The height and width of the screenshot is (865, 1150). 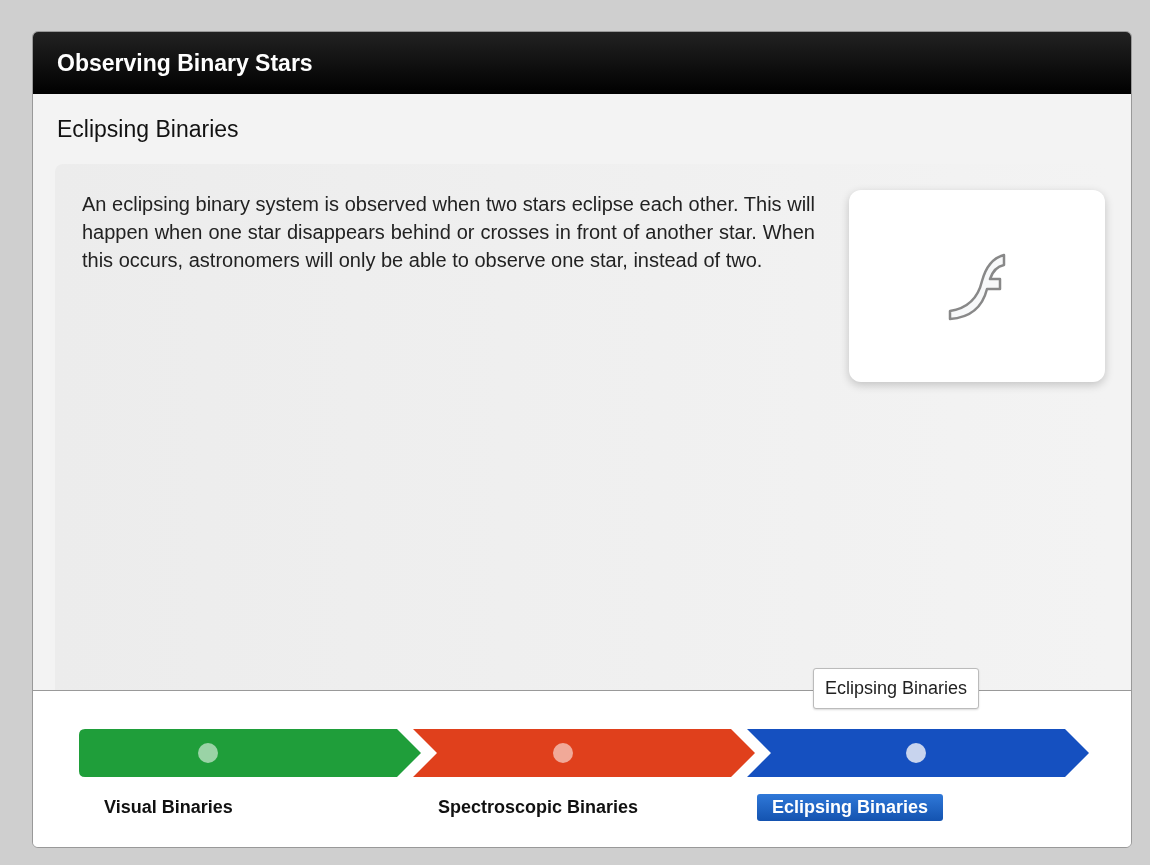 What do you see at coordinates (185, 63) in the screenshot?
I see `window-title: Observing Binary Stars` at bounding box center [185, 63].